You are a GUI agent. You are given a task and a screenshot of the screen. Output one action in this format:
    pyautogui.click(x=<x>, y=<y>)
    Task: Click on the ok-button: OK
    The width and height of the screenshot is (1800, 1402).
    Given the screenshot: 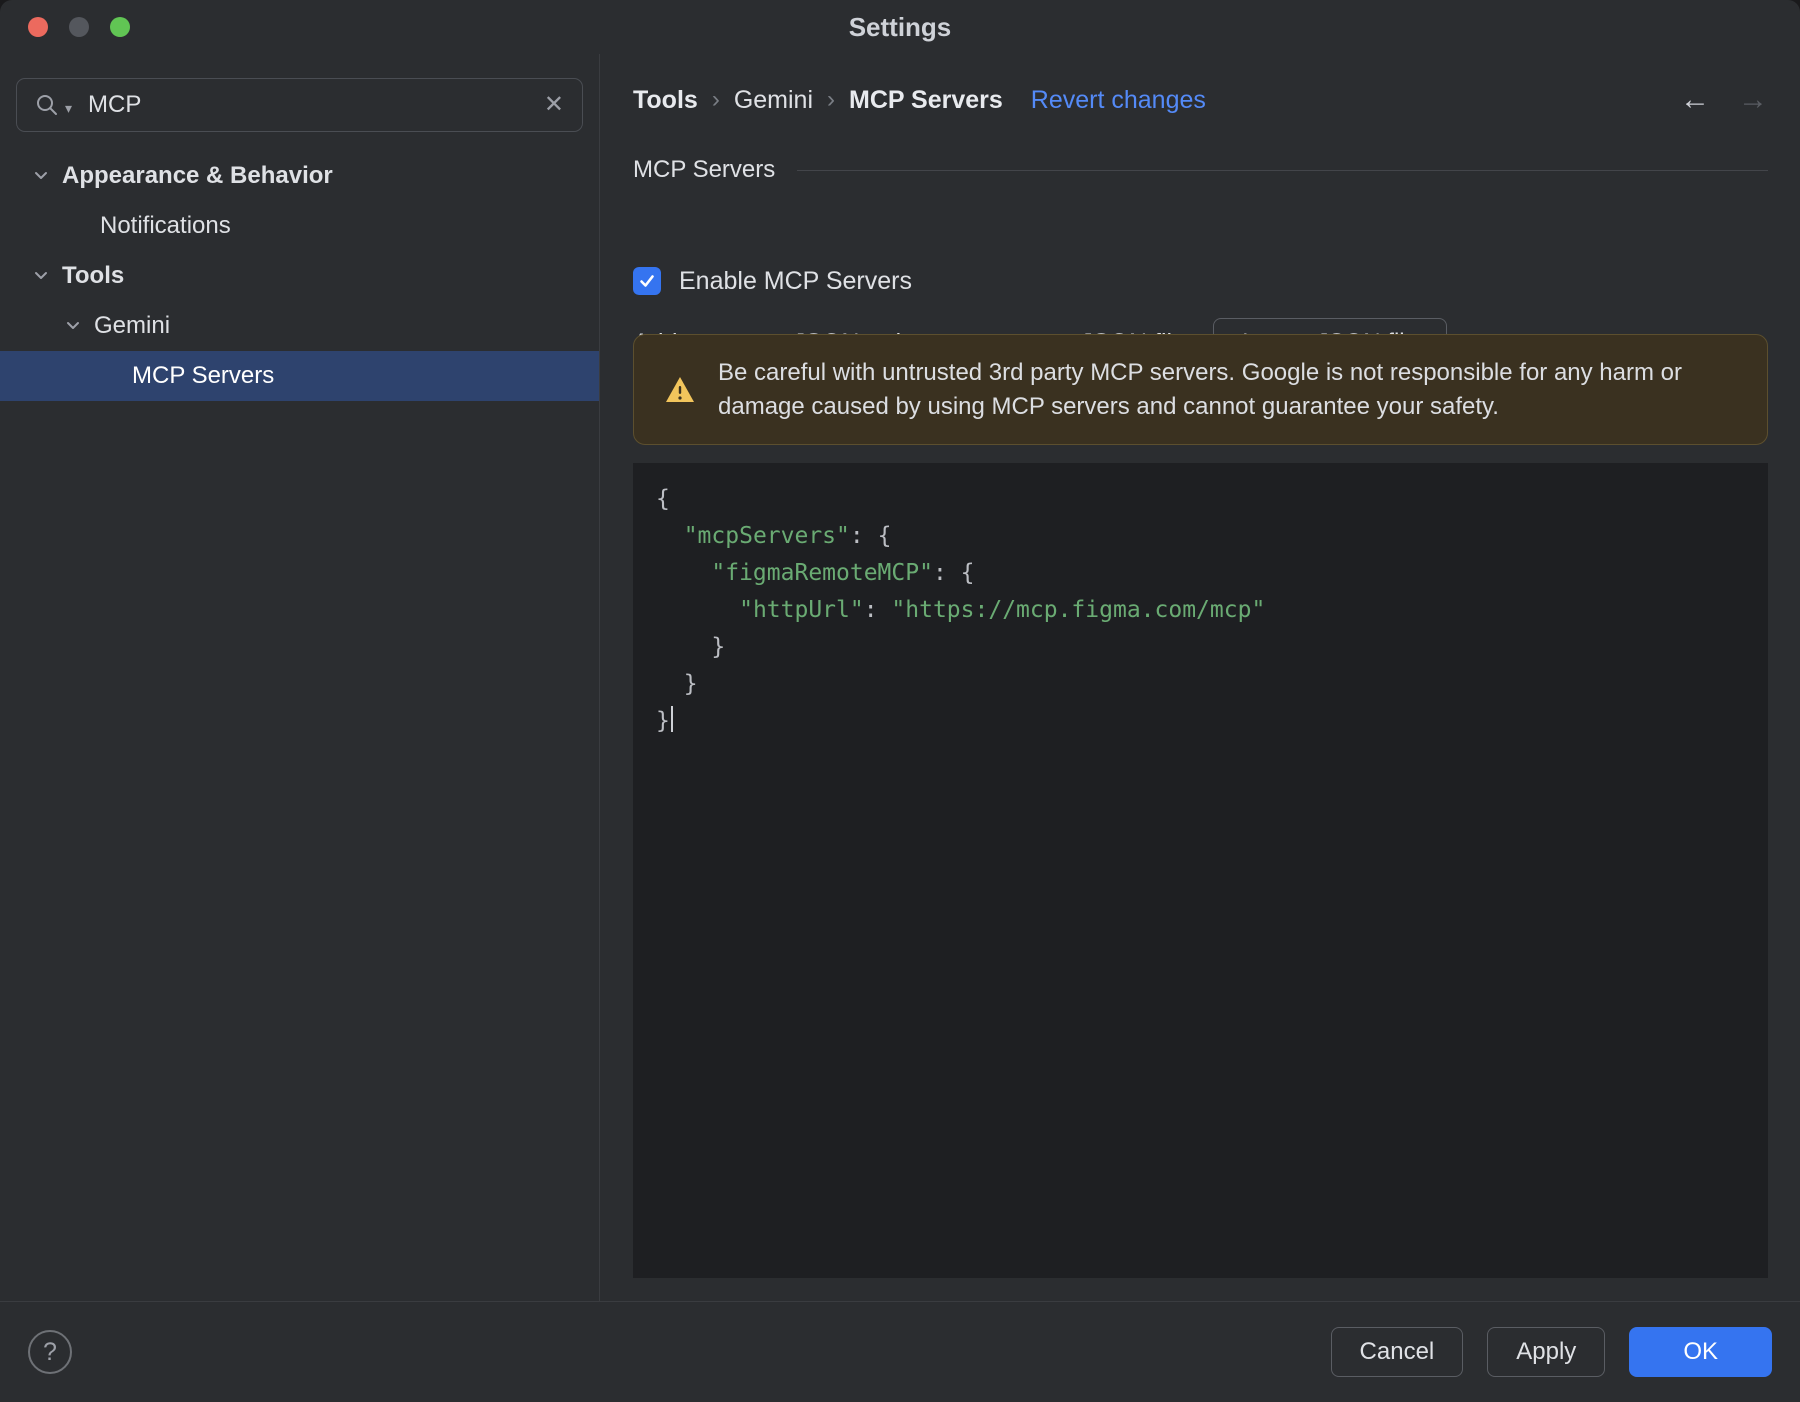 What is the action you would take?
    pyautogui.click(x=1700, y=1352)
    